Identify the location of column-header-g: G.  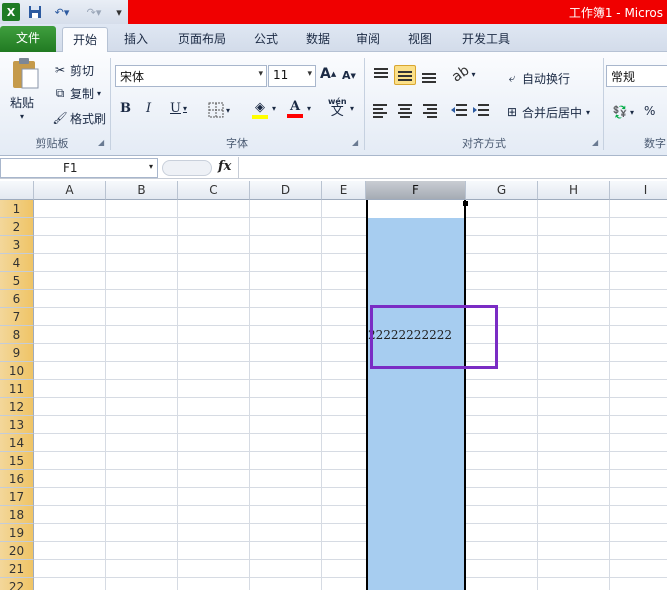
(502, 190).